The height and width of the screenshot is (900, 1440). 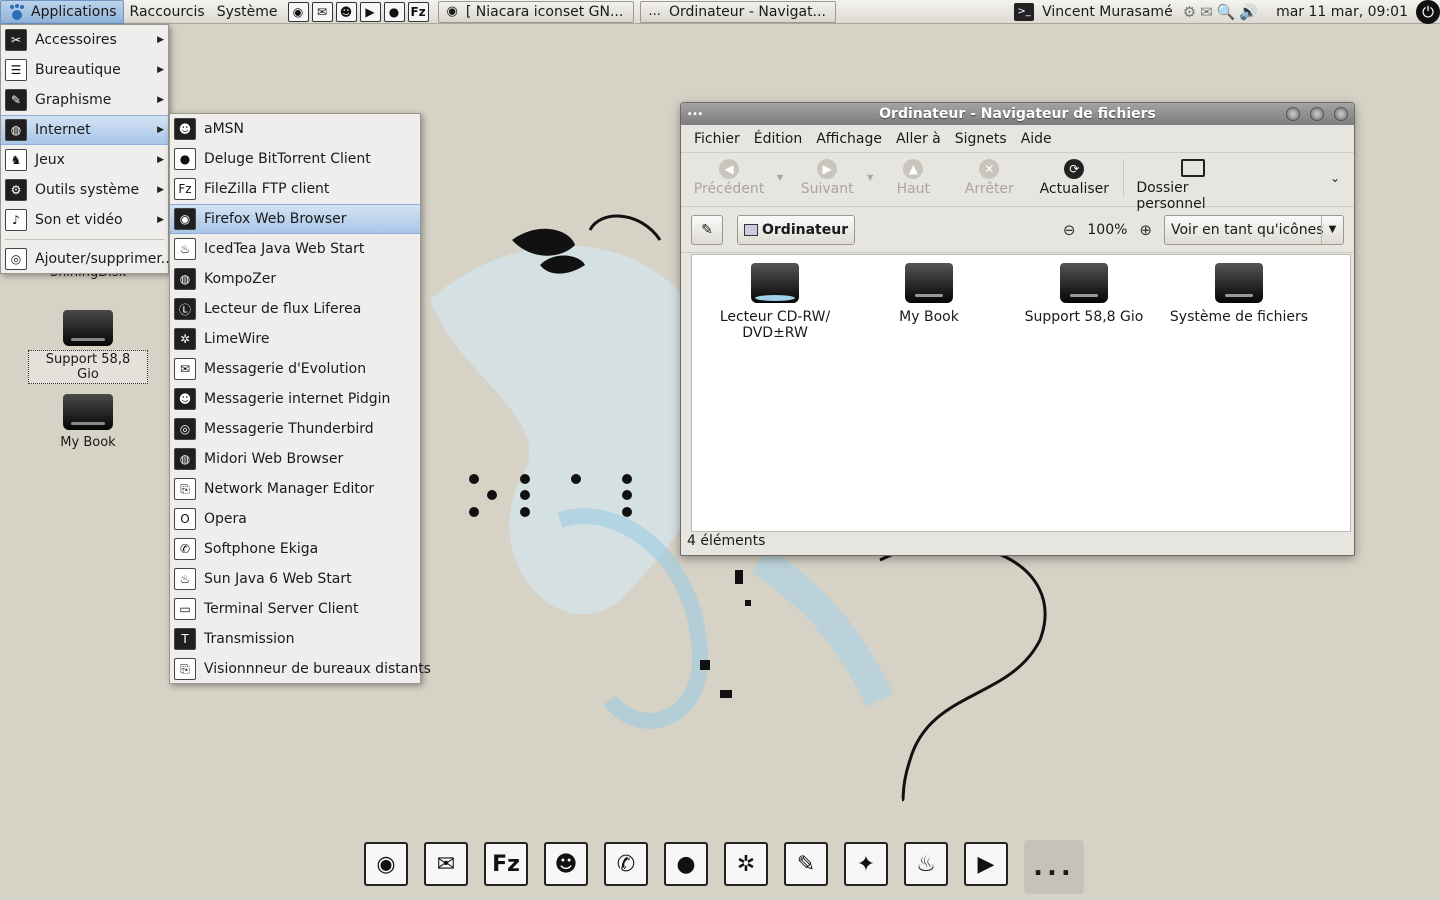 What do you see at coordinates (295, 549) in the screenshot?
I see `menu-item-ekiga: ✆ Softphone Ekiga` at bounding box center [295, 549].